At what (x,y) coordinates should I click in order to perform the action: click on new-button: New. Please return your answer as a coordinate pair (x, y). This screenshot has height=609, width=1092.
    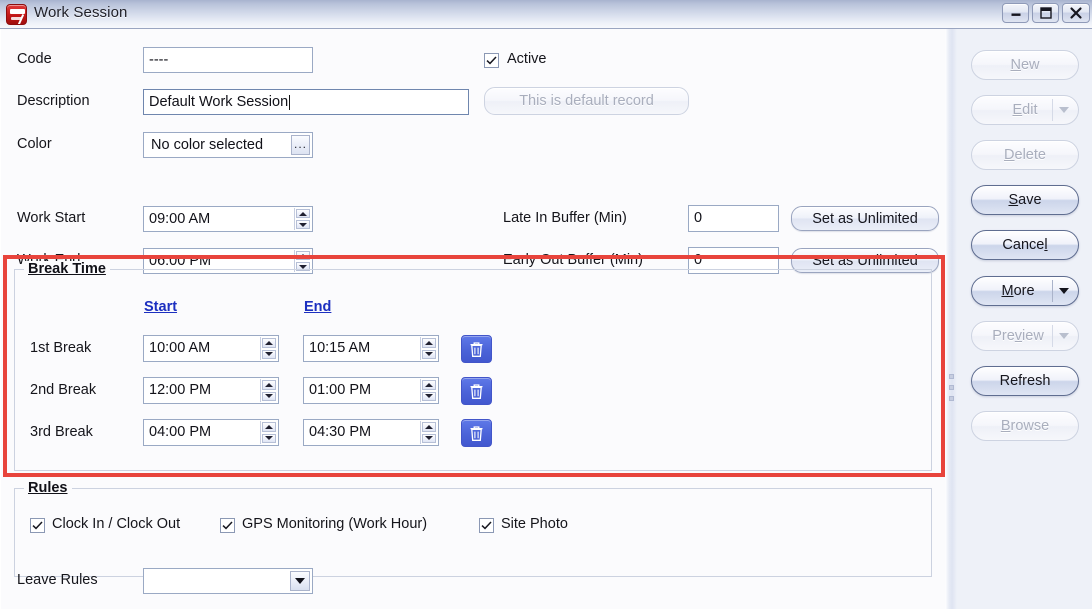
    Looking at the image, I should click on (1025, 65).